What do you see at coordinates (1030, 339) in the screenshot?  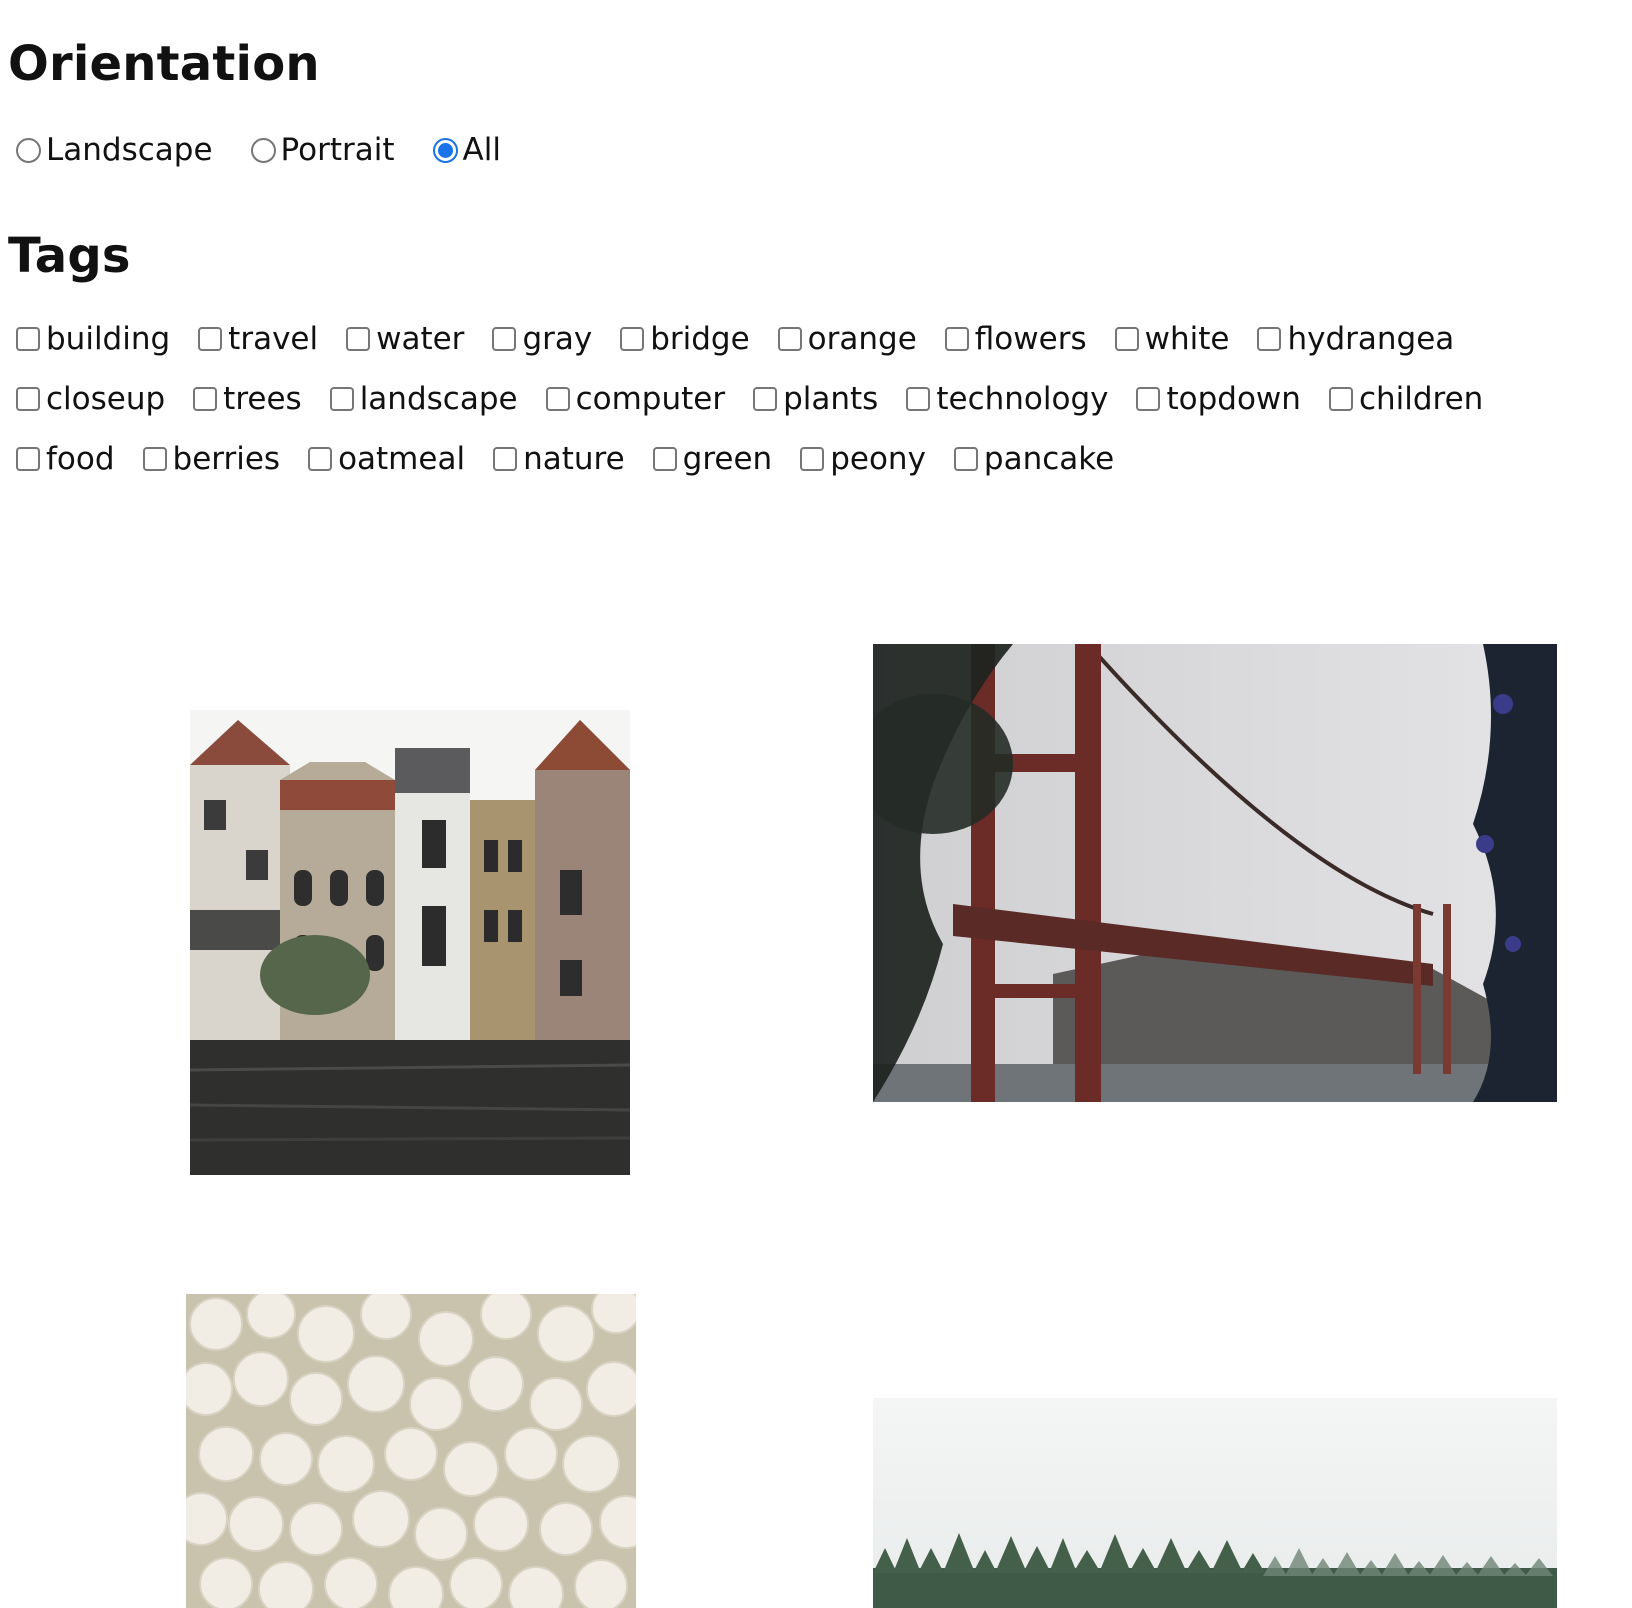 I see `tag-label: flowers` at bounding box center [1030, 339].